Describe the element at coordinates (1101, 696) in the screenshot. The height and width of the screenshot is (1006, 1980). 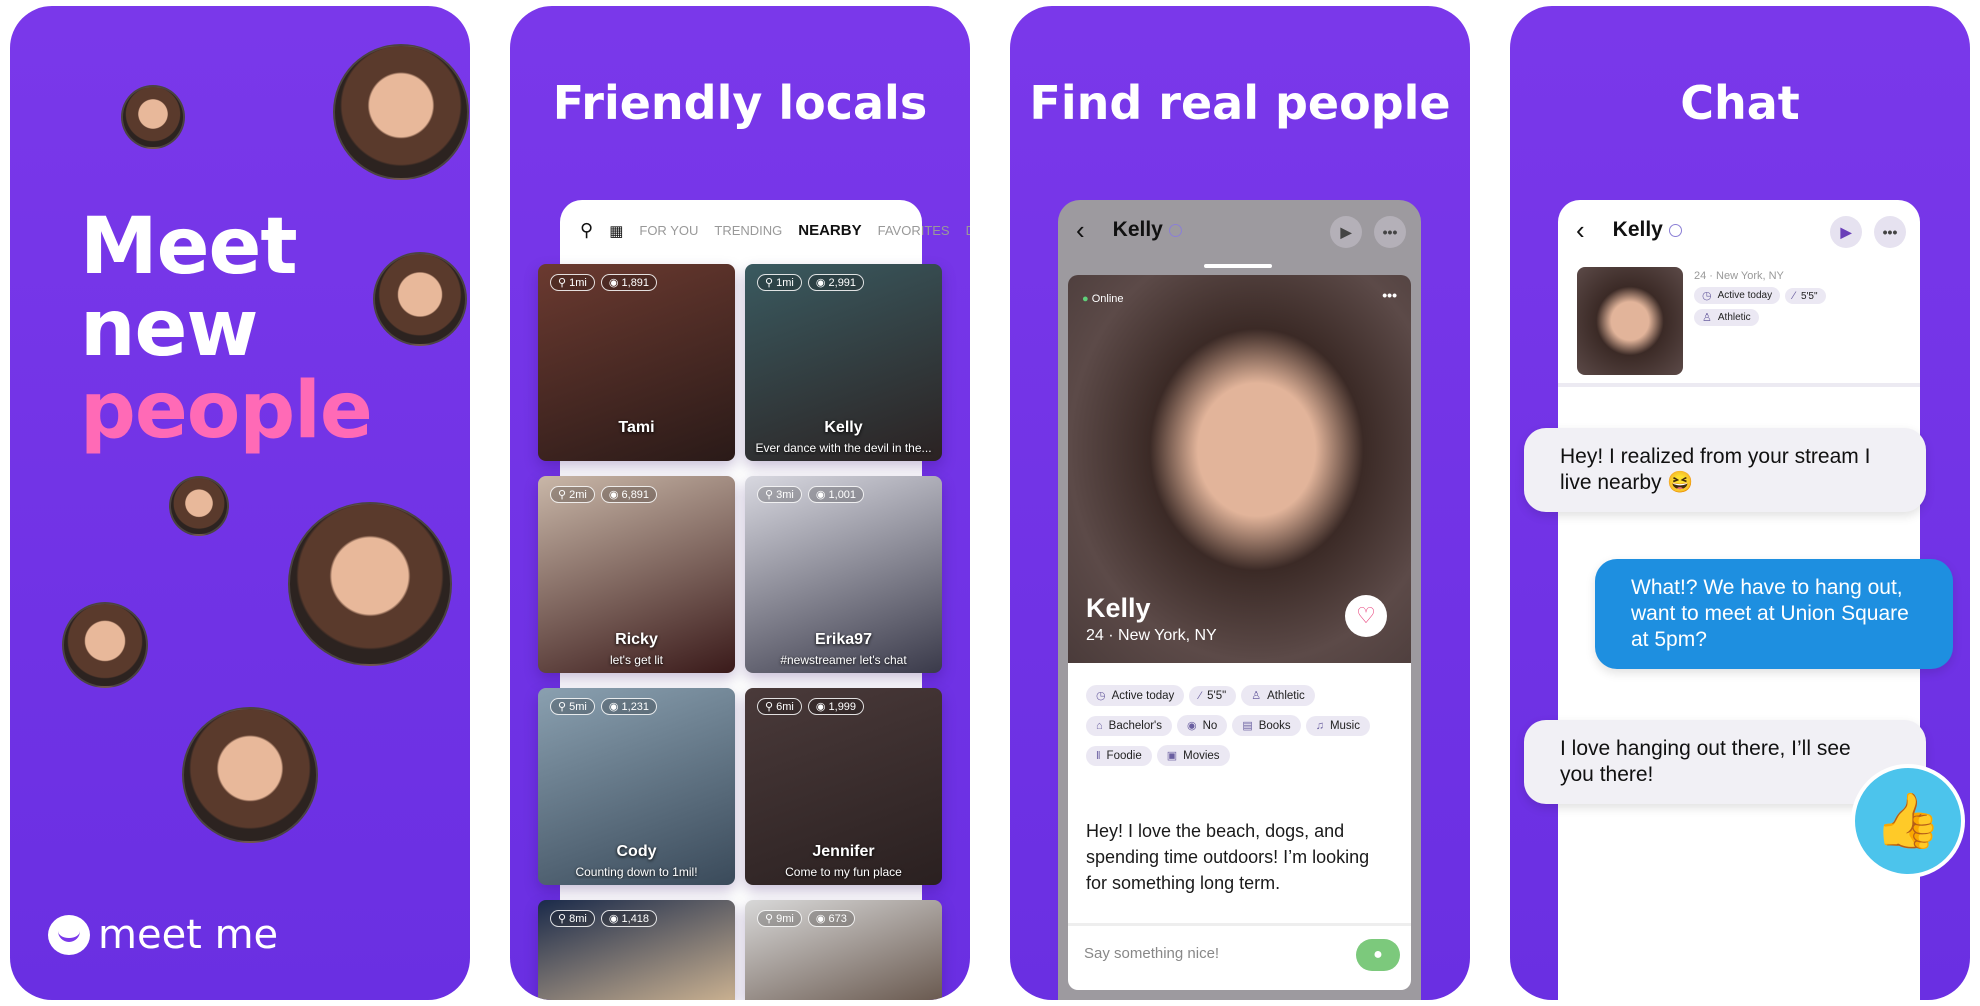
I see `chip-icon: ◷` at that location.